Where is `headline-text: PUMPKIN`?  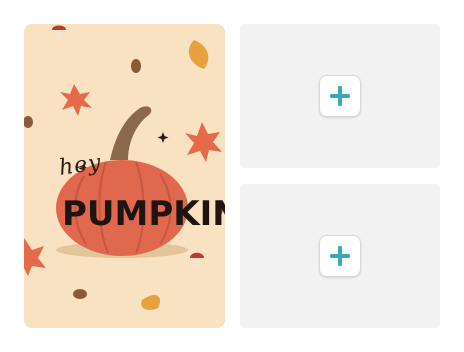 headline-text: PUMPKIN is located at coordinates (143, 214).